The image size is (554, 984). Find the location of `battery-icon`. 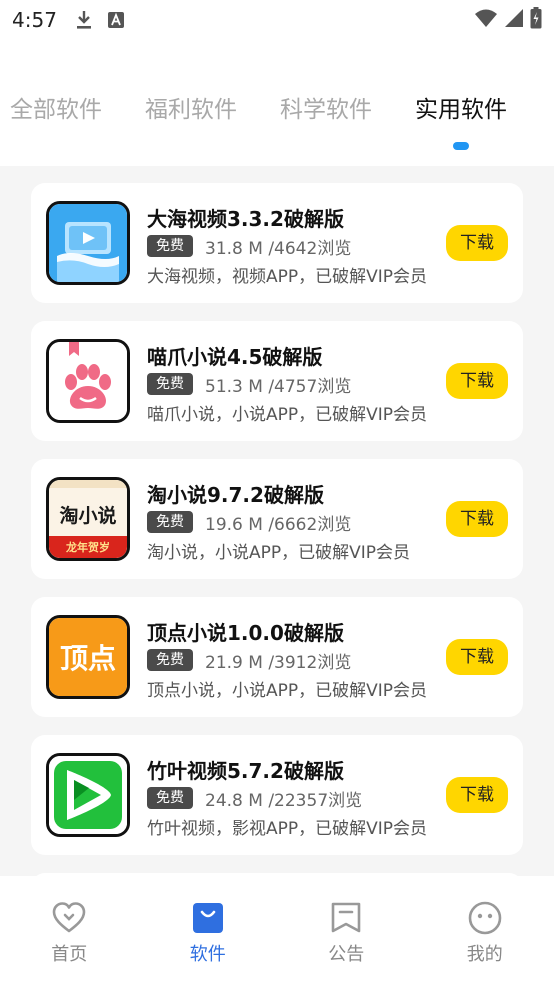

battery-icon is located at coordinates (536, 20).